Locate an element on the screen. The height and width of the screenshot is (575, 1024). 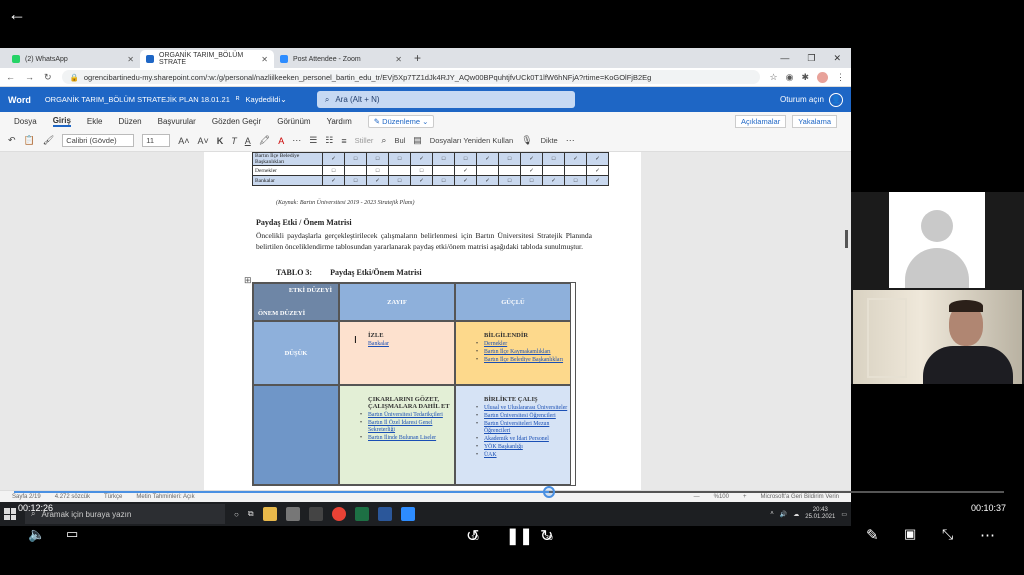
profile-avatar is located at coordinates (822, 77).